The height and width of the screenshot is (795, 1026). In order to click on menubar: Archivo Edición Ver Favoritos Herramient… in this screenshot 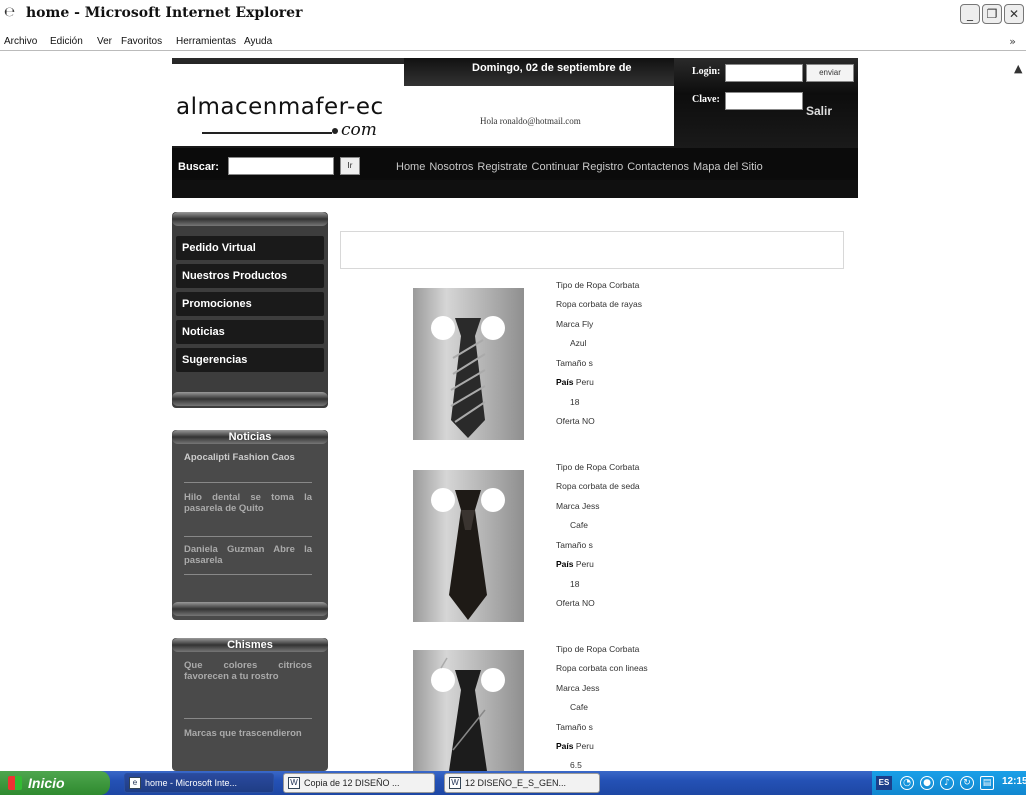, I will do `click(513, 42)`.